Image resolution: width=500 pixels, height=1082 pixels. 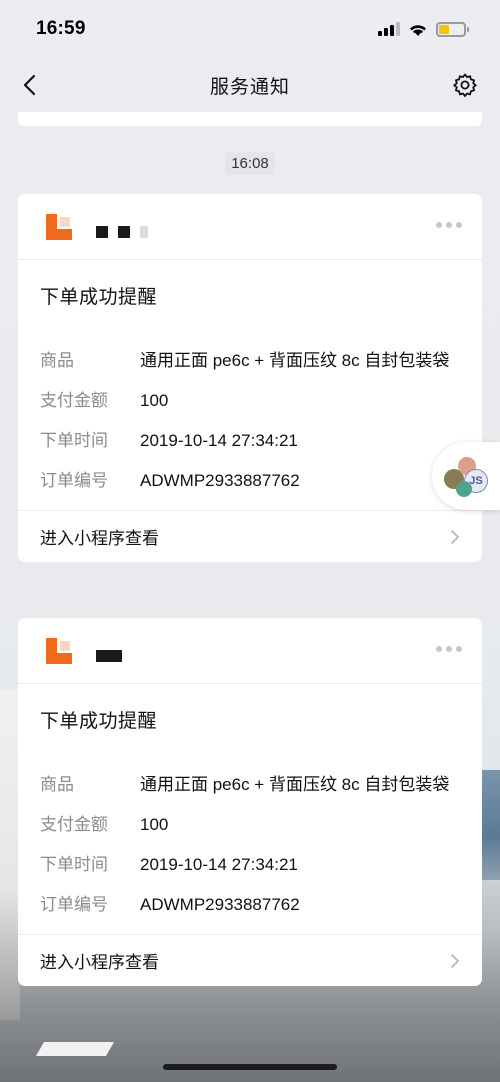 I want to click on battery-icon, so click(x=452, y=29).